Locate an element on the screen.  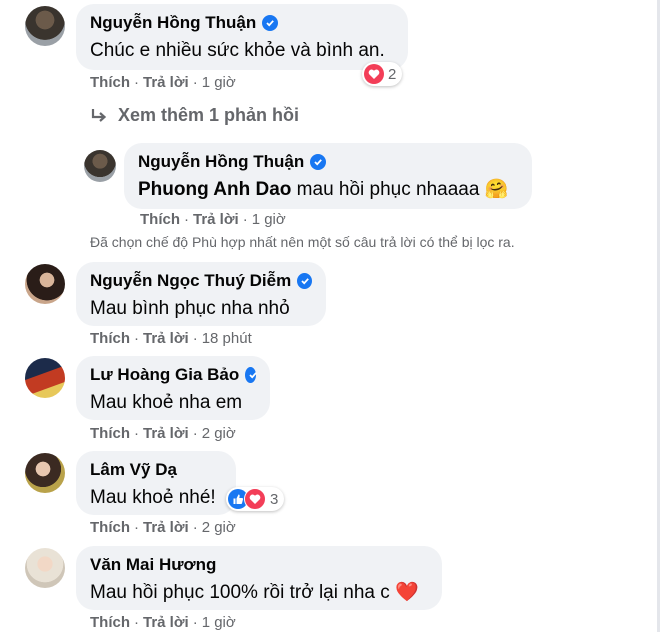
author-name: Lâm Vỹ Dạ is located at coordinates (133, 470).